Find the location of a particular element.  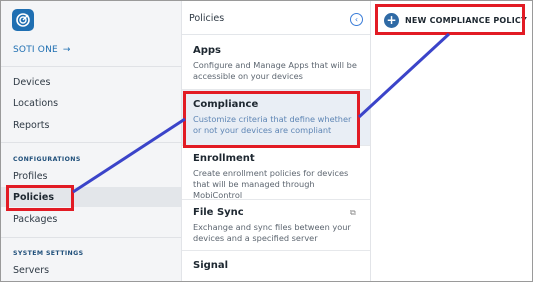

arrow-compliance-to-new-policy is located at coordinates (404, 75).